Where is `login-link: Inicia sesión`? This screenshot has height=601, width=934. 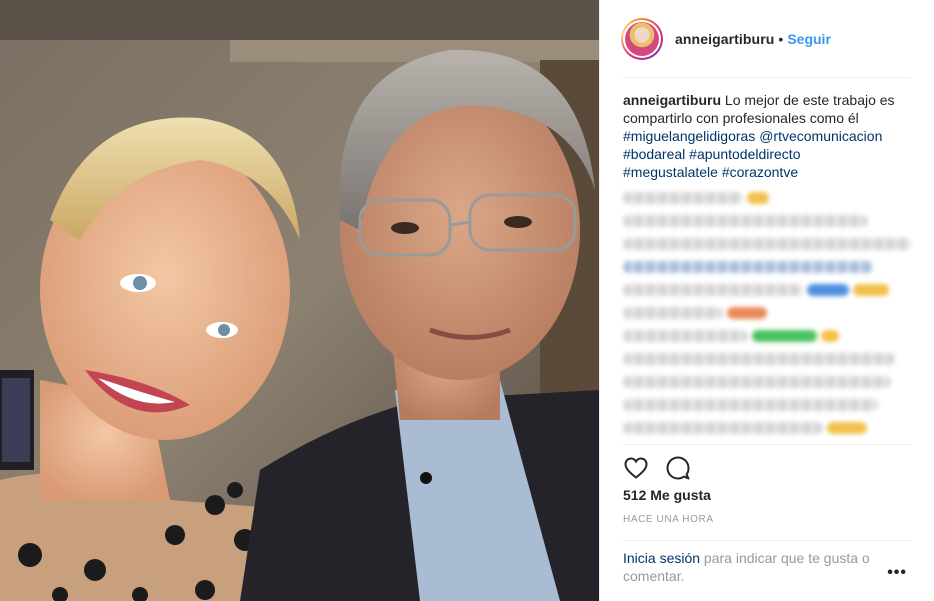 login-link: Inicia sesión is located at coordinates (661, 558).